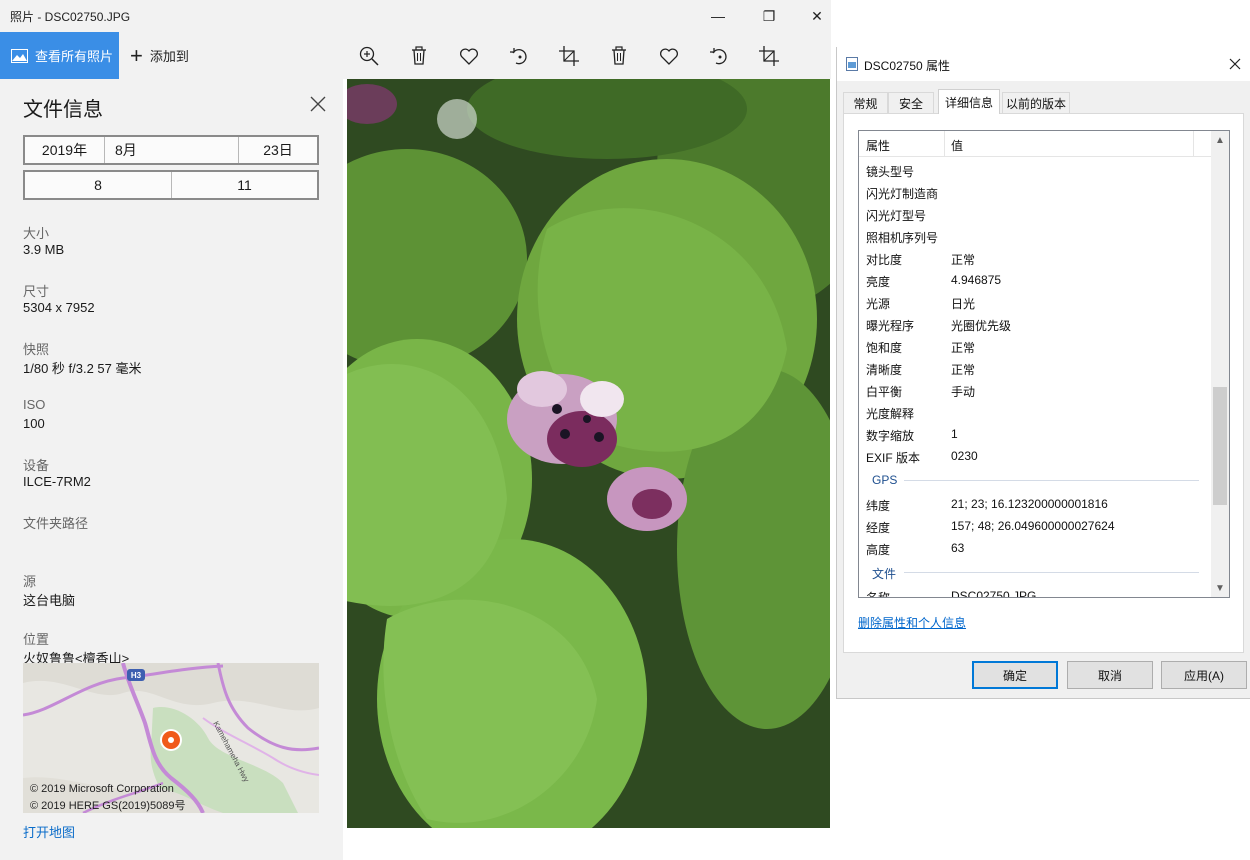 The image size is (1250, 860). Describe the element at coordinates (244, 185) in the screenshot. I see `minute-field: 11` at that location.